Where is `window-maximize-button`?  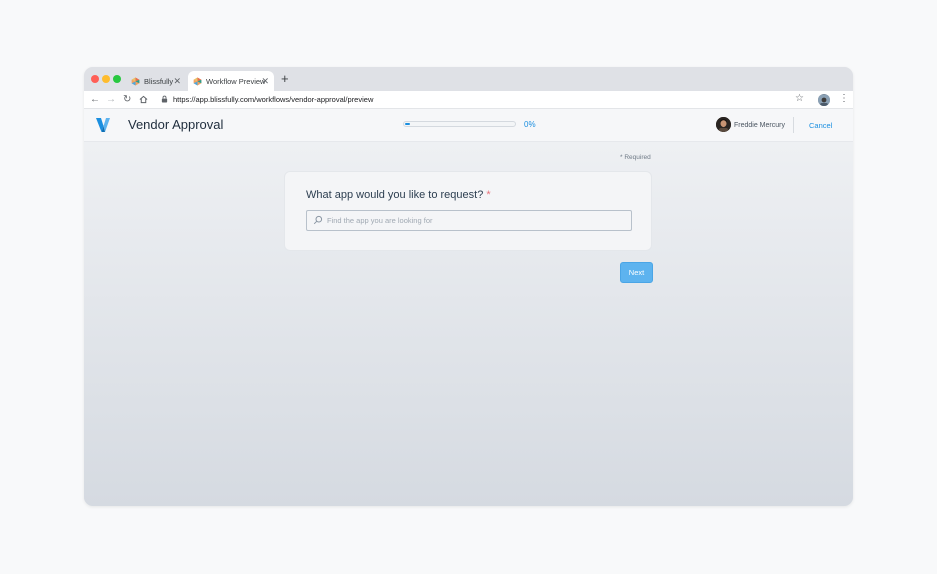 window-maximize-button is located at coordinates (117, 79).